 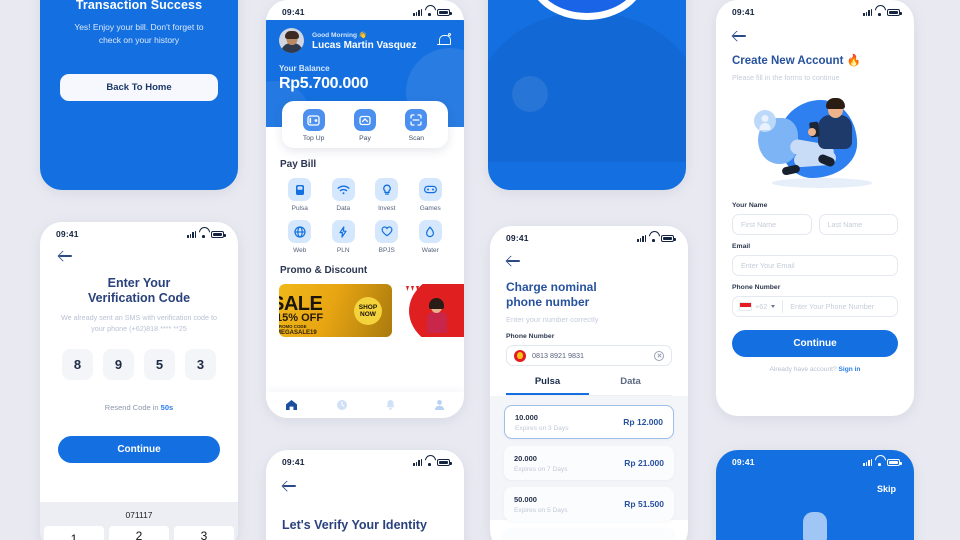 I want to click on otp-digit-1: 8, so click(x=77, y=364).